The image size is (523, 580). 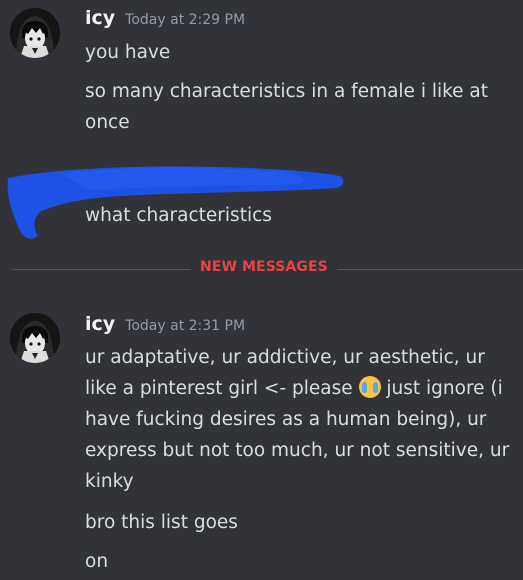 I want to click on message-text: you have, so click(x=128, y=52).